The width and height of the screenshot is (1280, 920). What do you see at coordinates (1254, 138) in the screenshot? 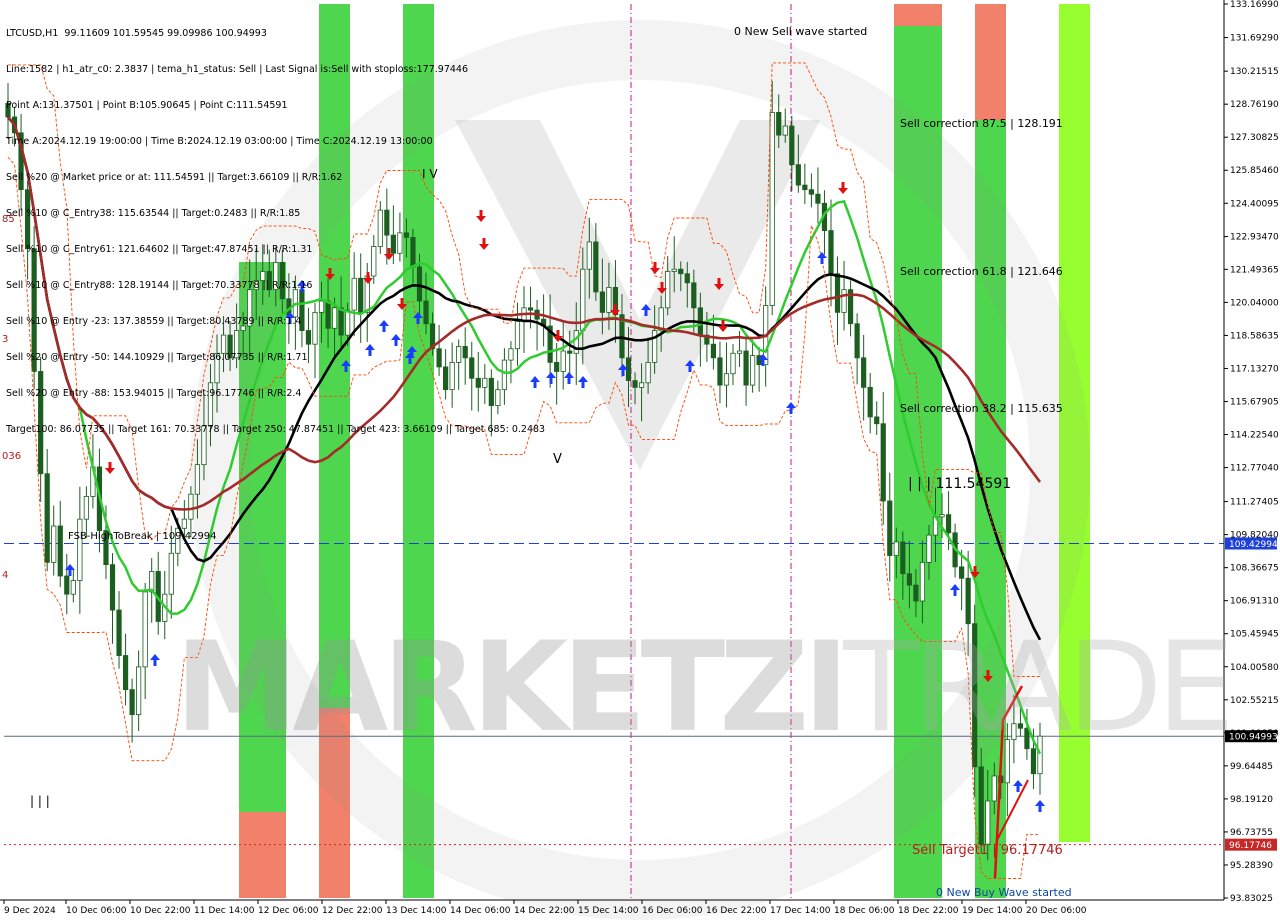
I see `price-tick-label: 127.30825` at bounding box center [1254, 138].